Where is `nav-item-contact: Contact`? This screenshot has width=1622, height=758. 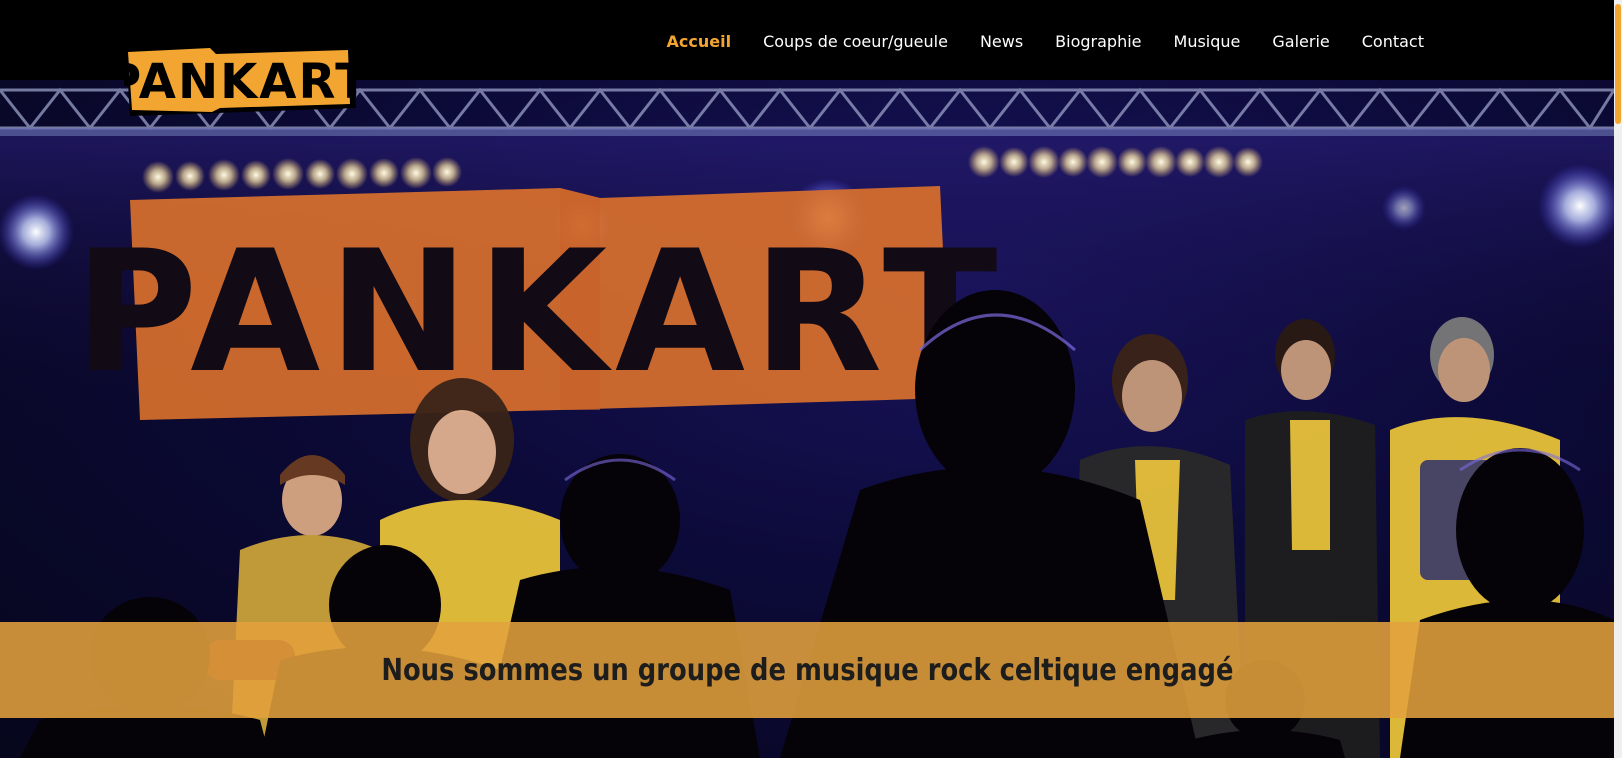 nav-item-contact: Contact is located at coordinates (1393, 42).